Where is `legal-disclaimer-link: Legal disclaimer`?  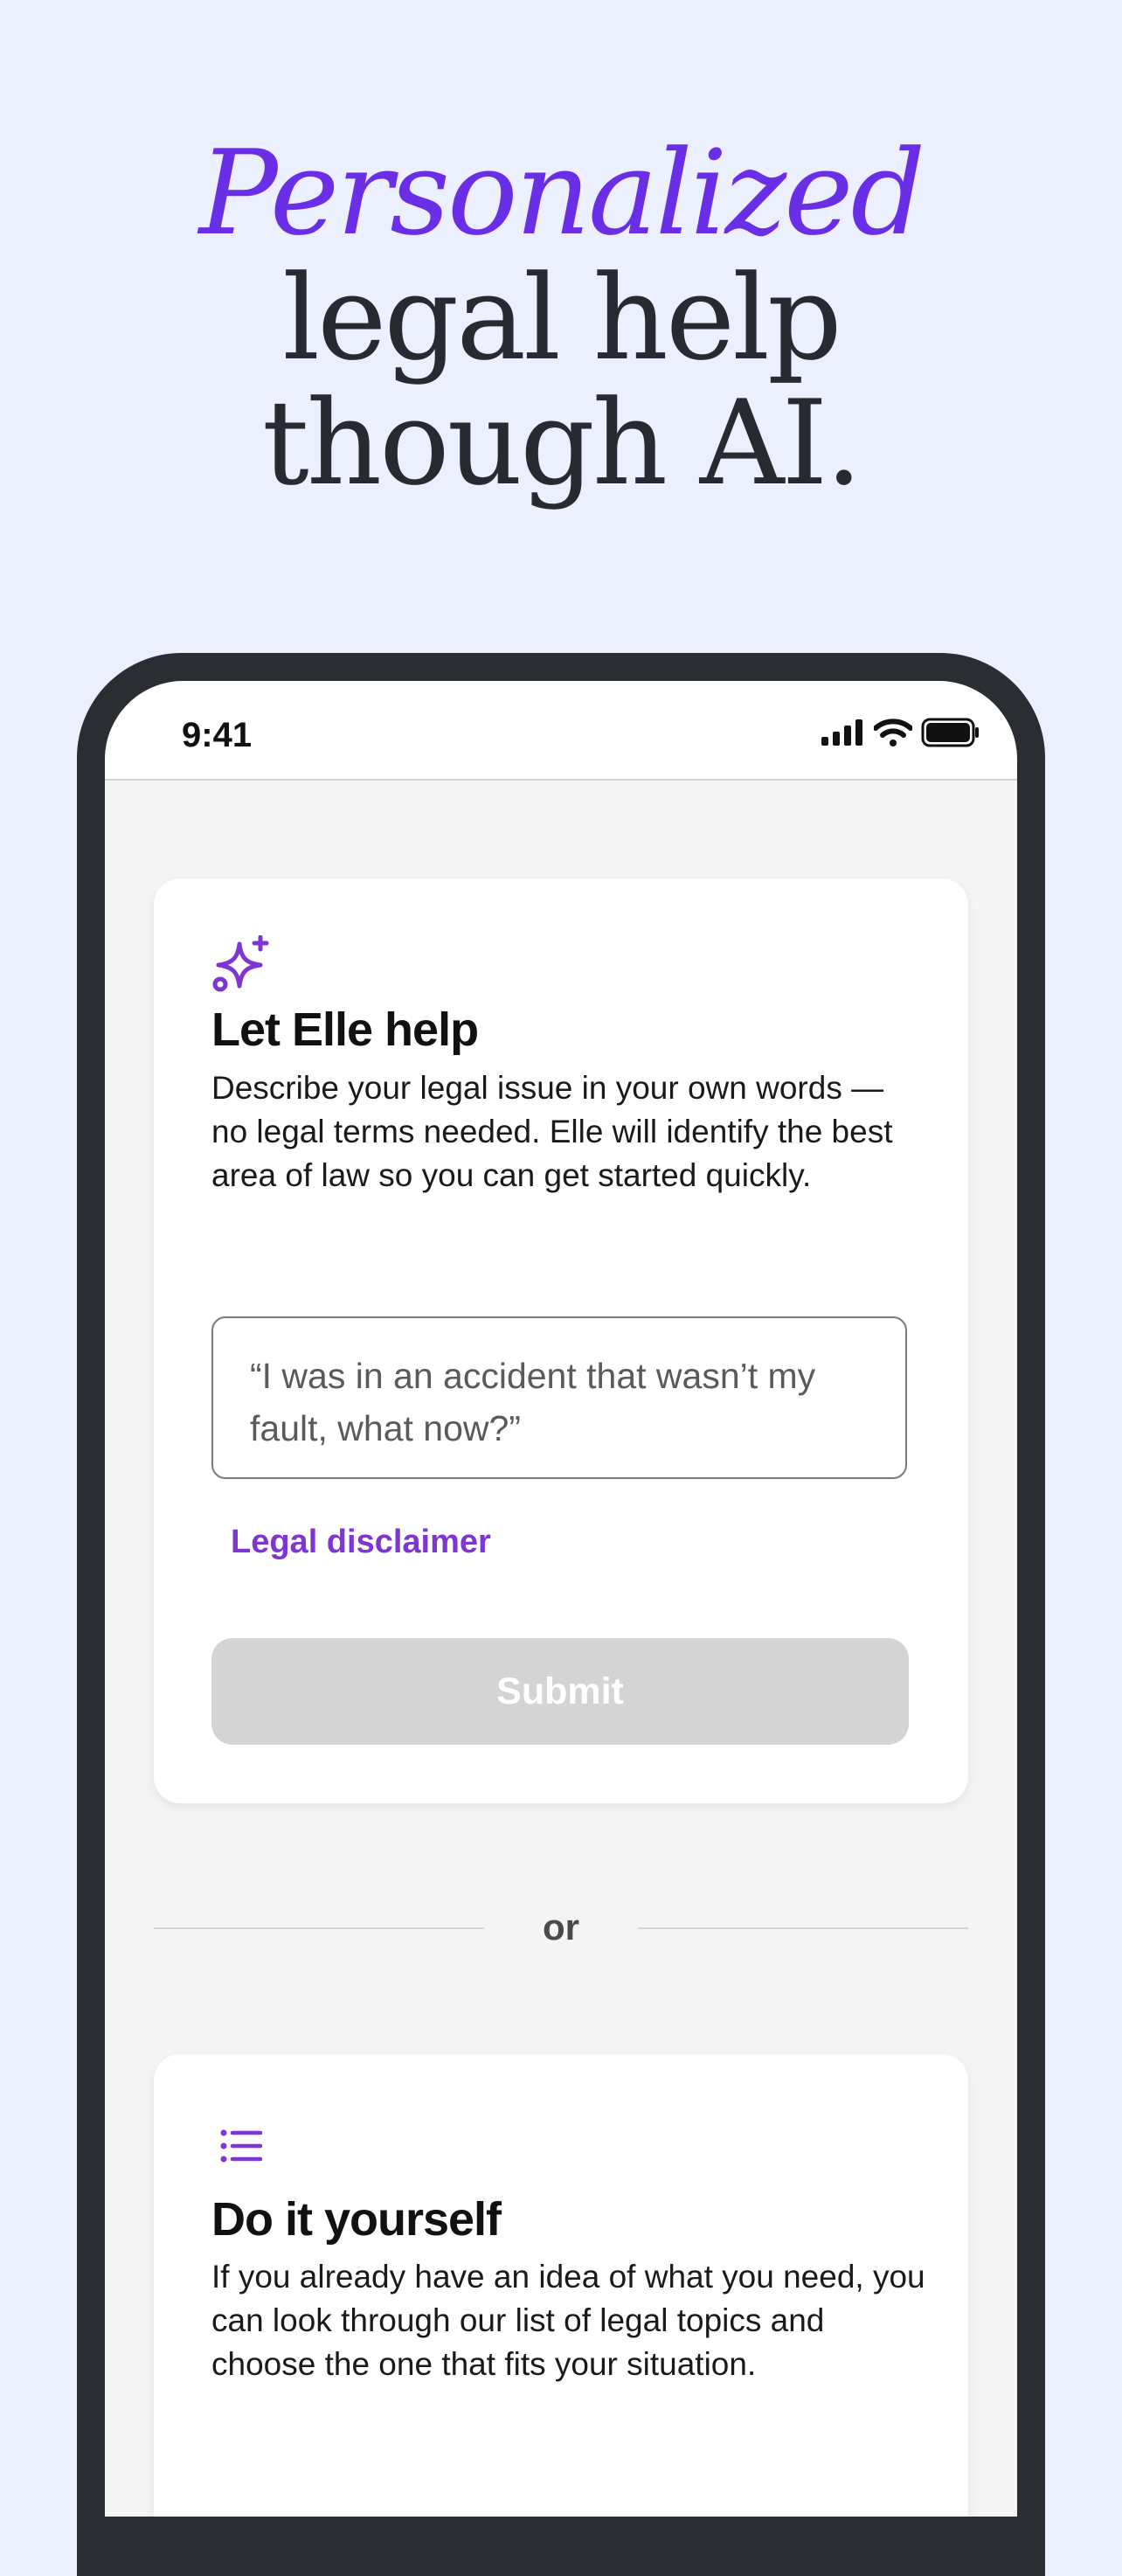
legal-disclaimer-link: Legal disclaimer is located at coordinates (361, 1543).